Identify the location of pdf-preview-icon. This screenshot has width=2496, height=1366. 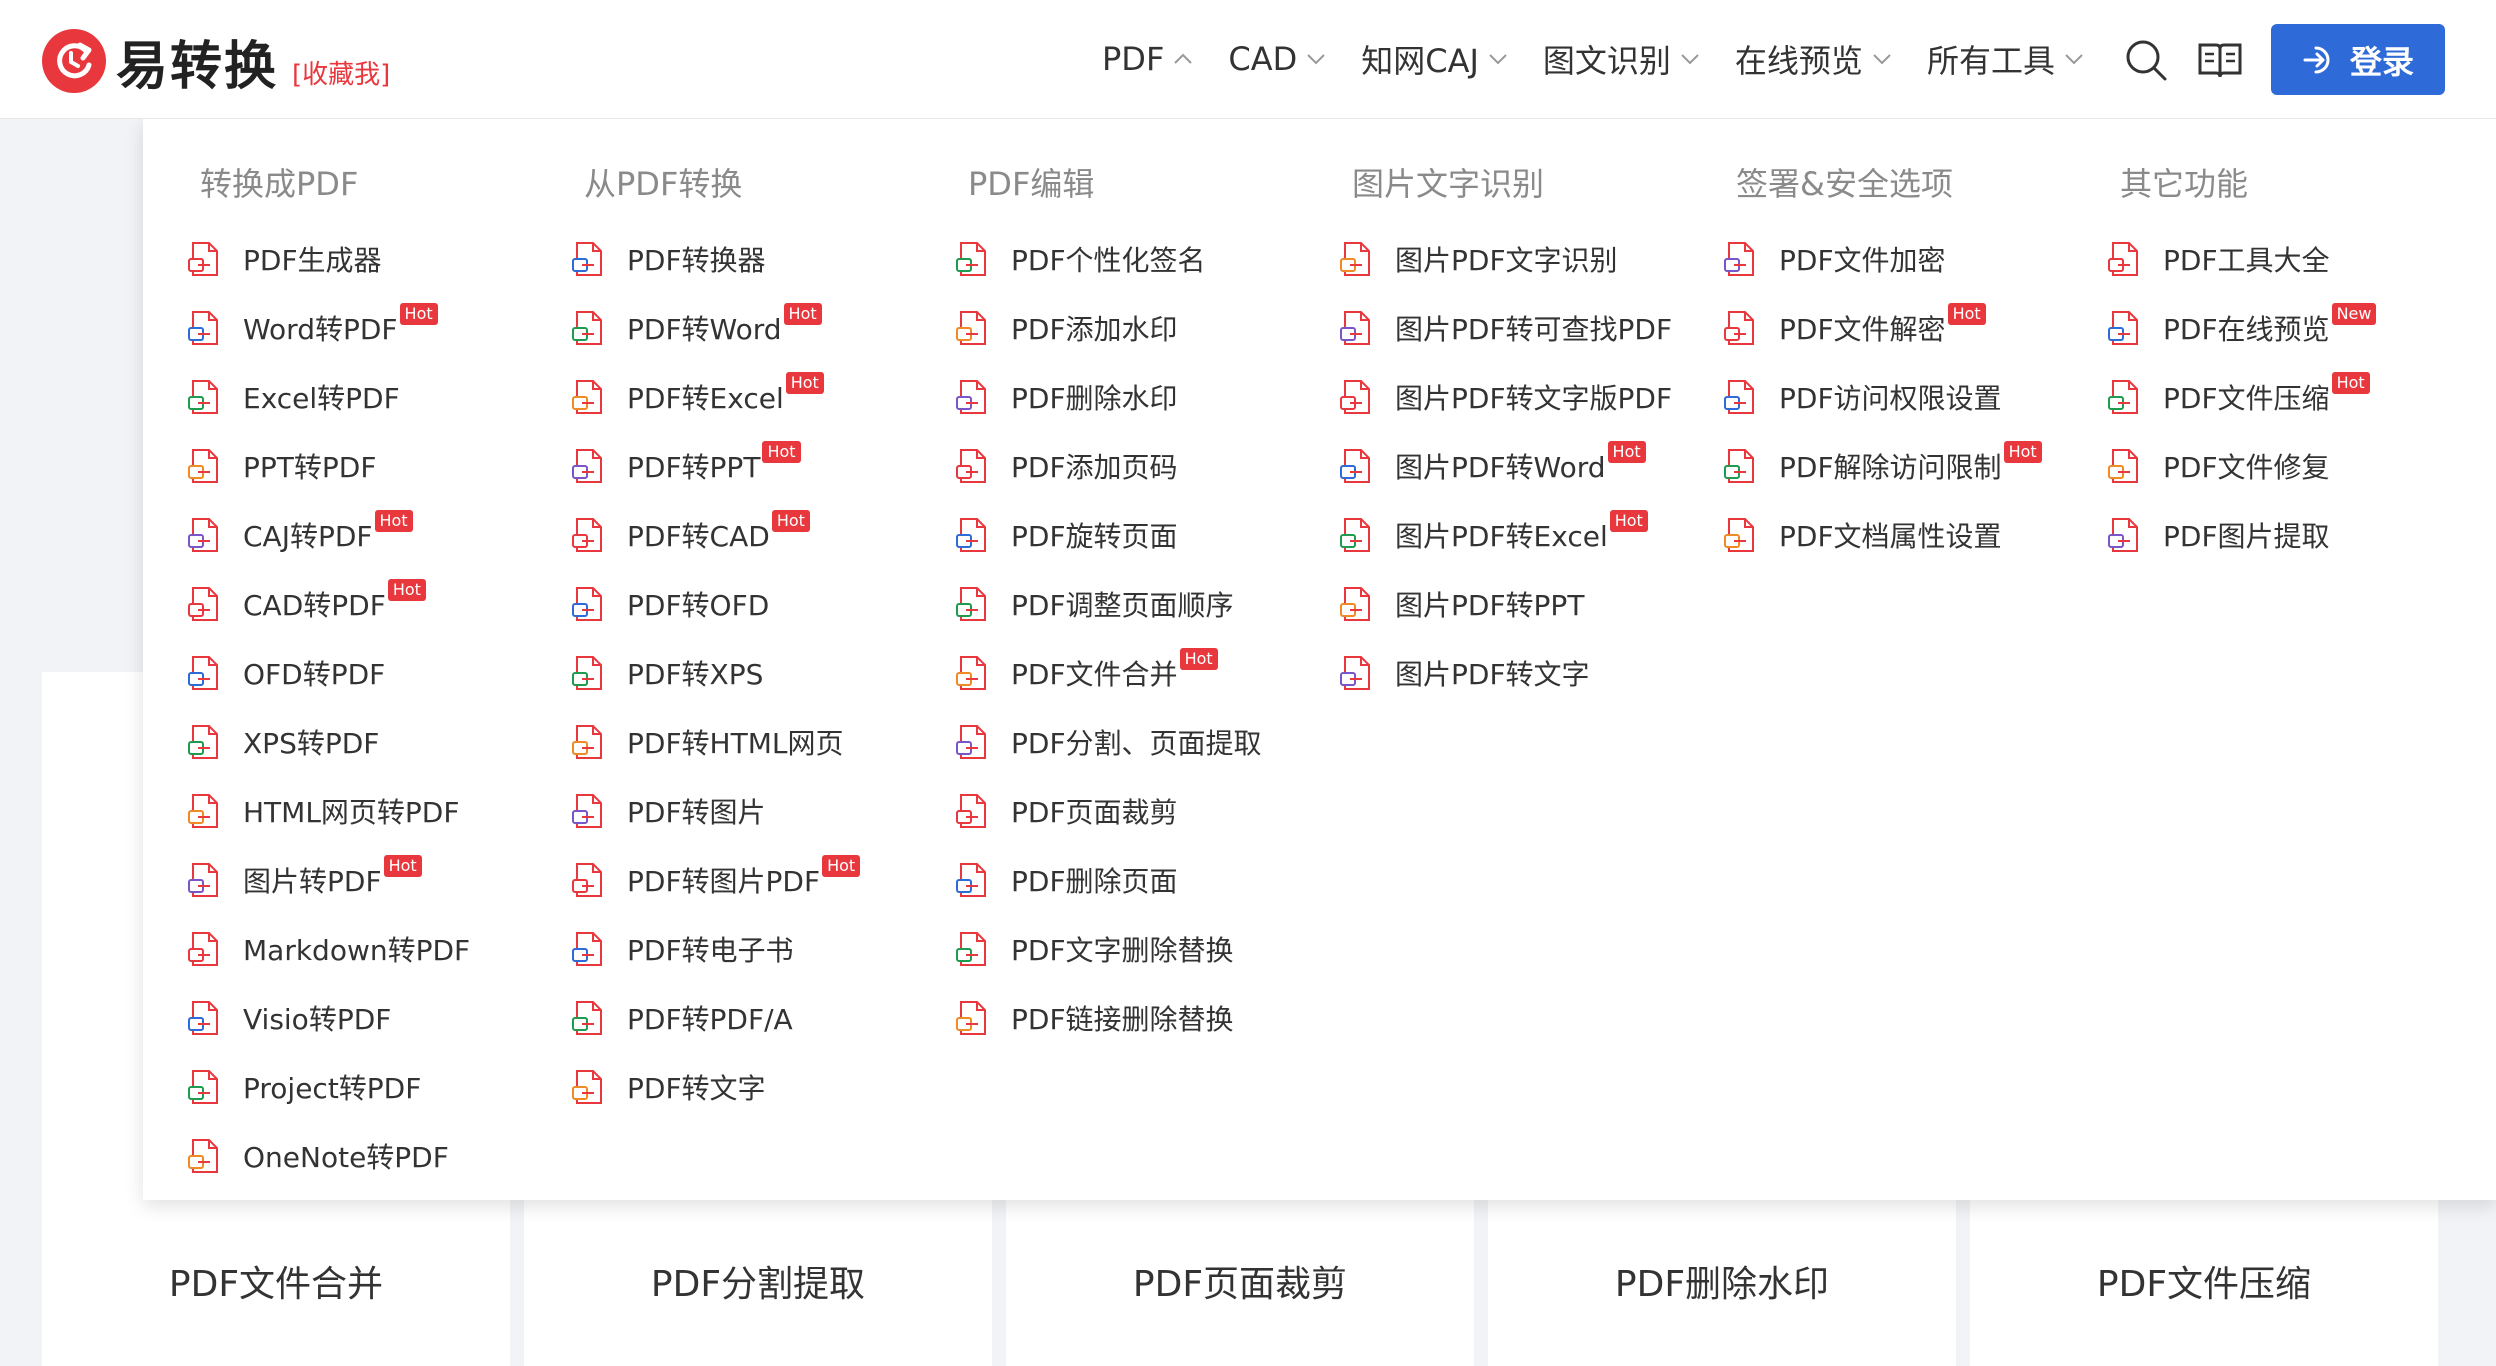
(2123, 327).